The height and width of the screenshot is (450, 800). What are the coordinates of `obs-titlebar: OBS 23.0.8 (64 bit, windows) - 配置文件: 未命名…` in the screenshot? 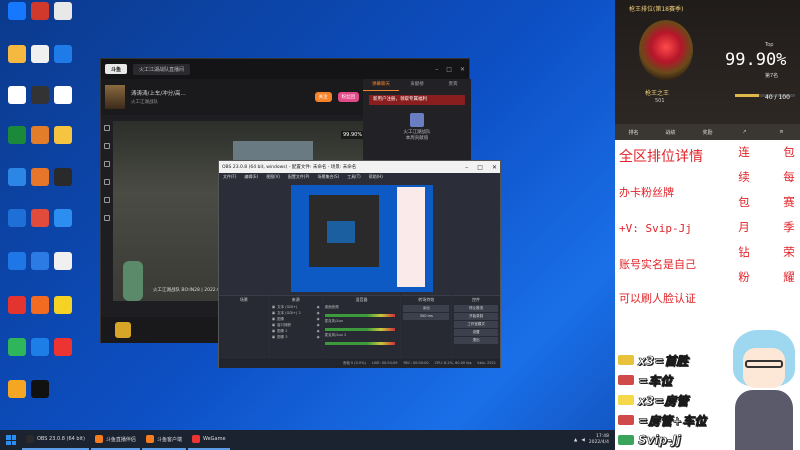 It's located at (359, 167).